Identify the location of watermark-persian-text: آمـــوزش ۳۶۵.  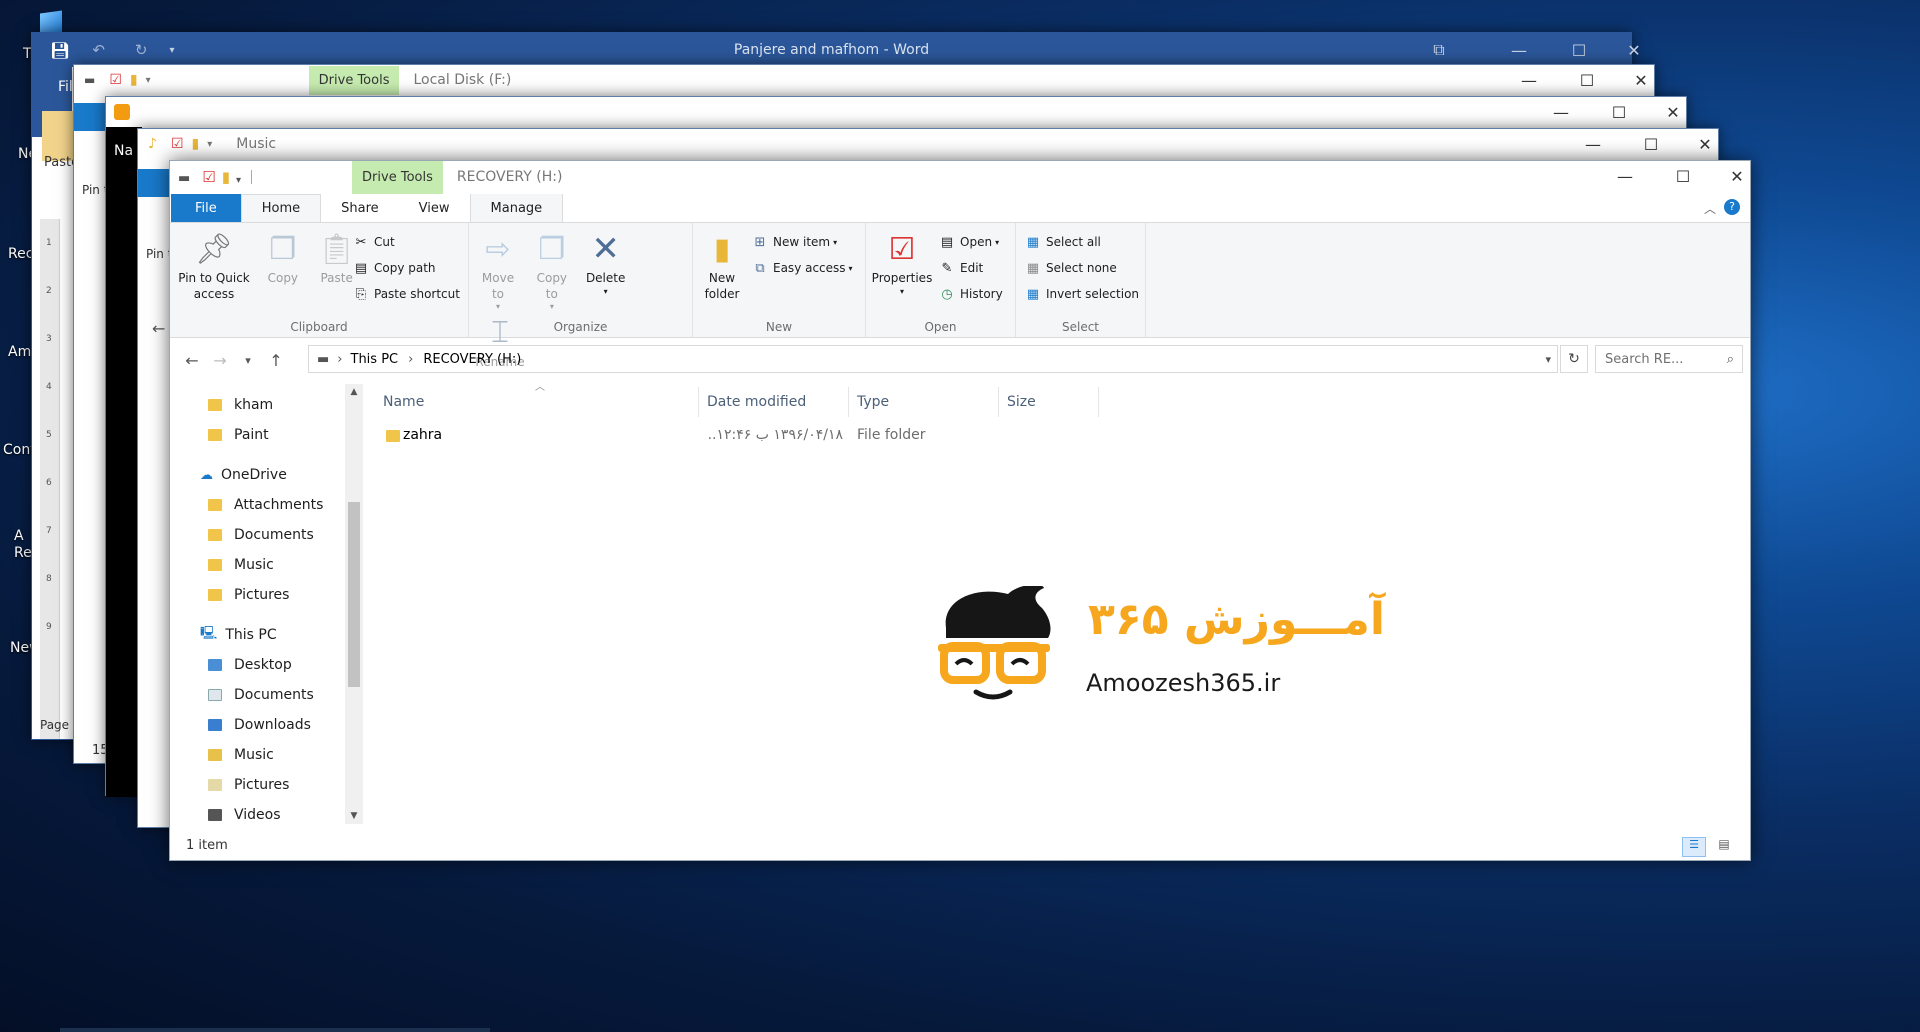
(1236, 619).